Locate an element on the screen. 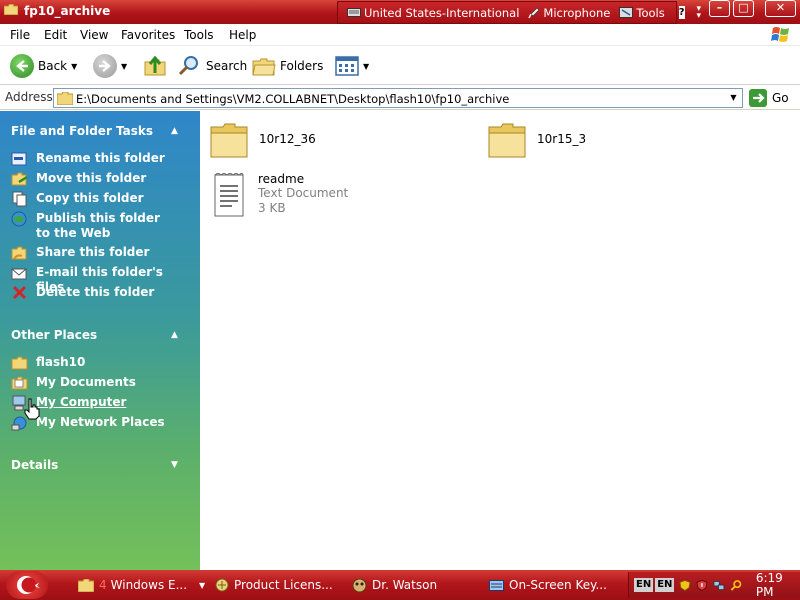 The image size is (800, 600). email-icon is located at coordinates (19, 274).